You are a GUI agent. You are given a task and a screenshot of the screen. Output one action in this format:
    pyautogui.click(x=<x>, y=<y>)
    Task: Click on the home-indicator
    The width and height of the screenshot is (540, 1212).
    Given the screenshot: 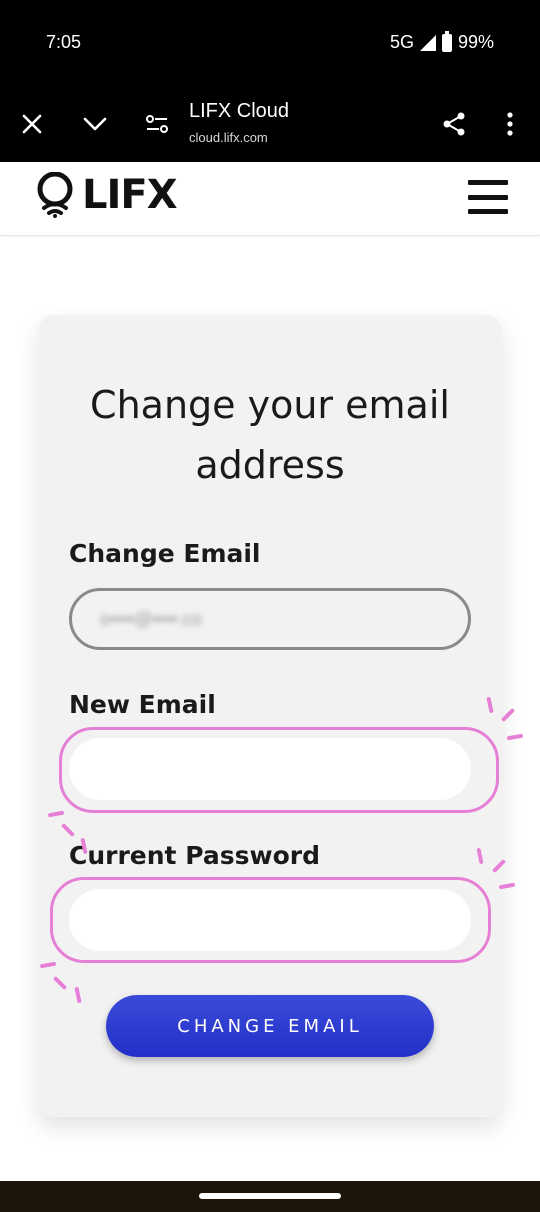 What is the action you would take?
    pyautogui.click(x=270, y=1196)
    